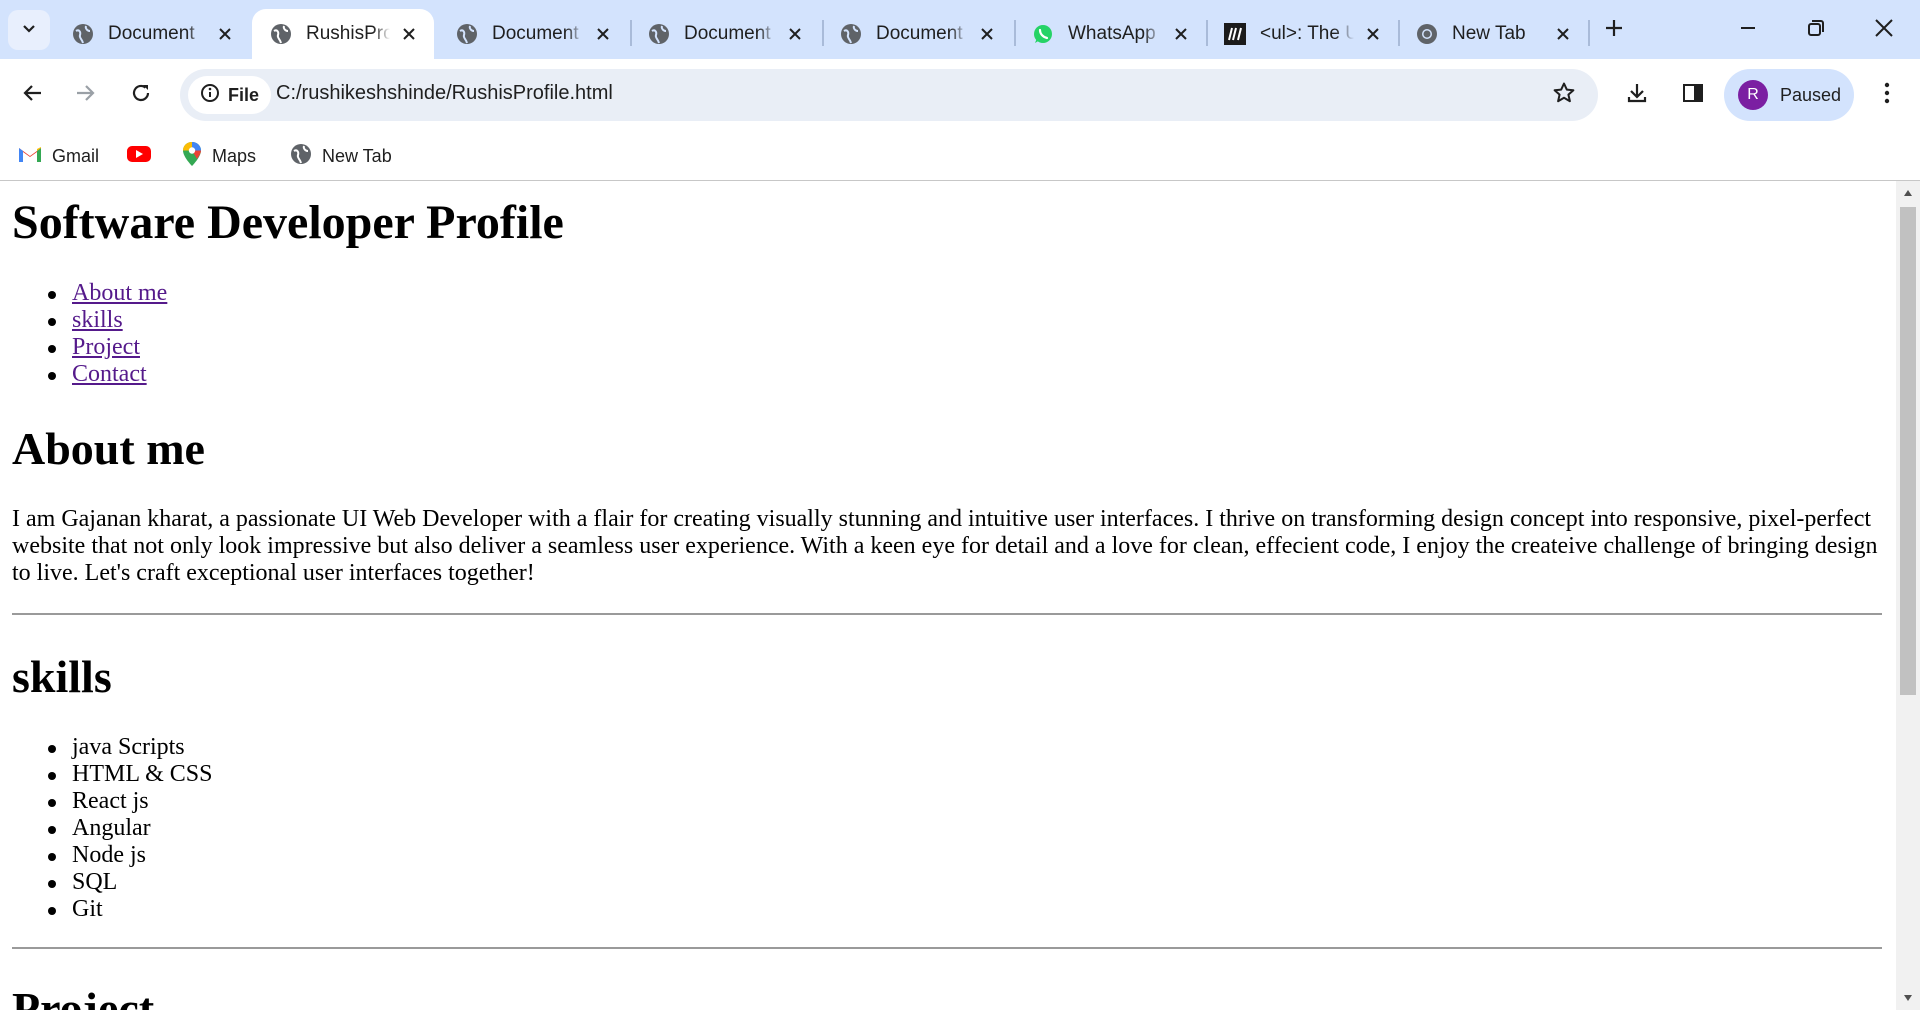  I want to click on maps-icon, so click(192, 156).